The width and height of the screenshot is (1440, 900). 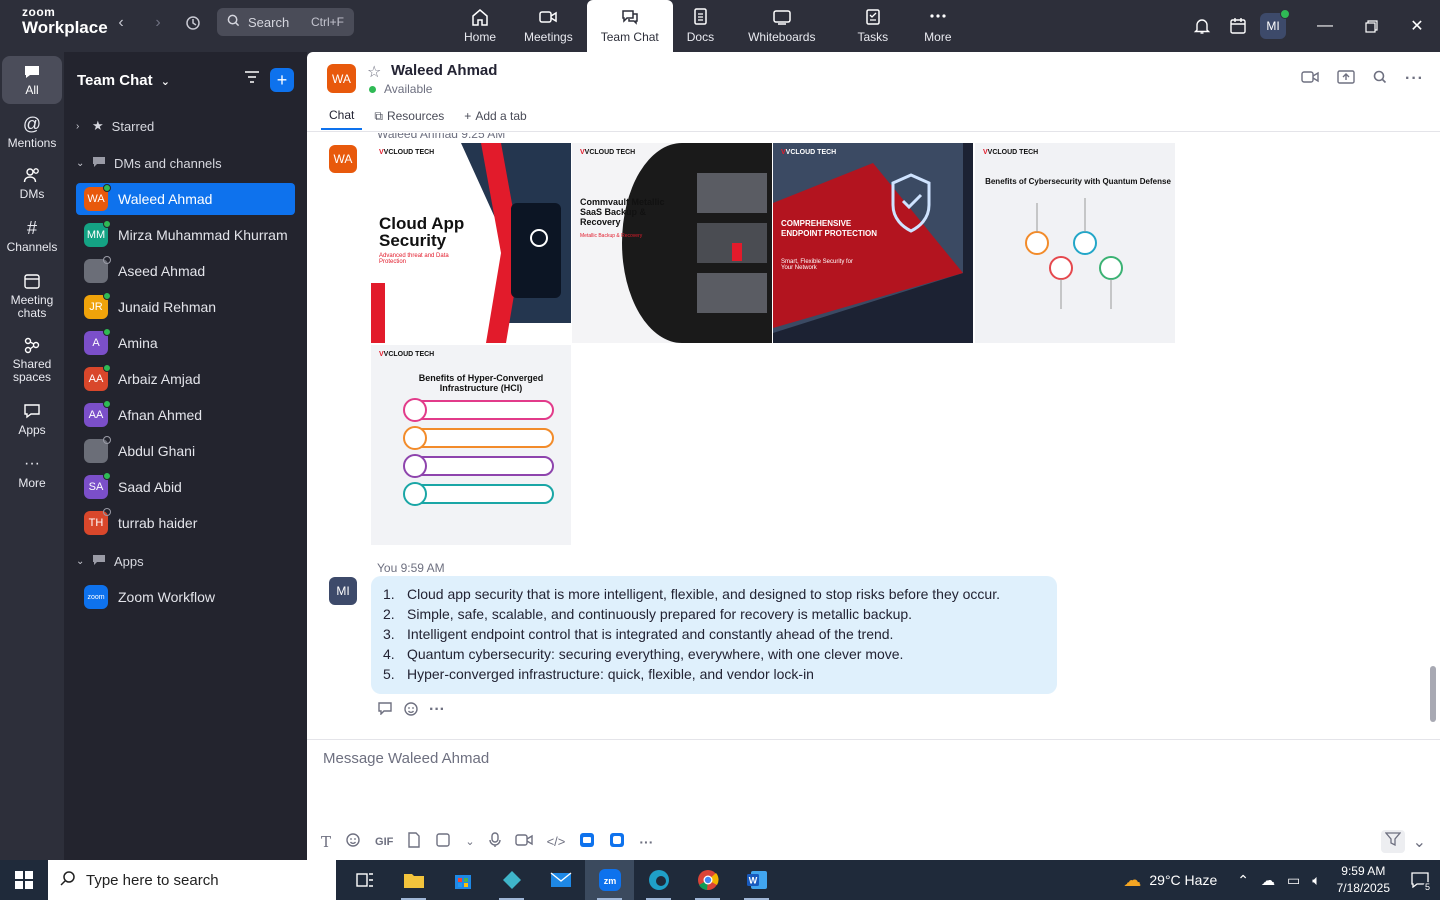 I want to click on sidebar-title: Team Chat ⌄, so click(x=123, y=80).